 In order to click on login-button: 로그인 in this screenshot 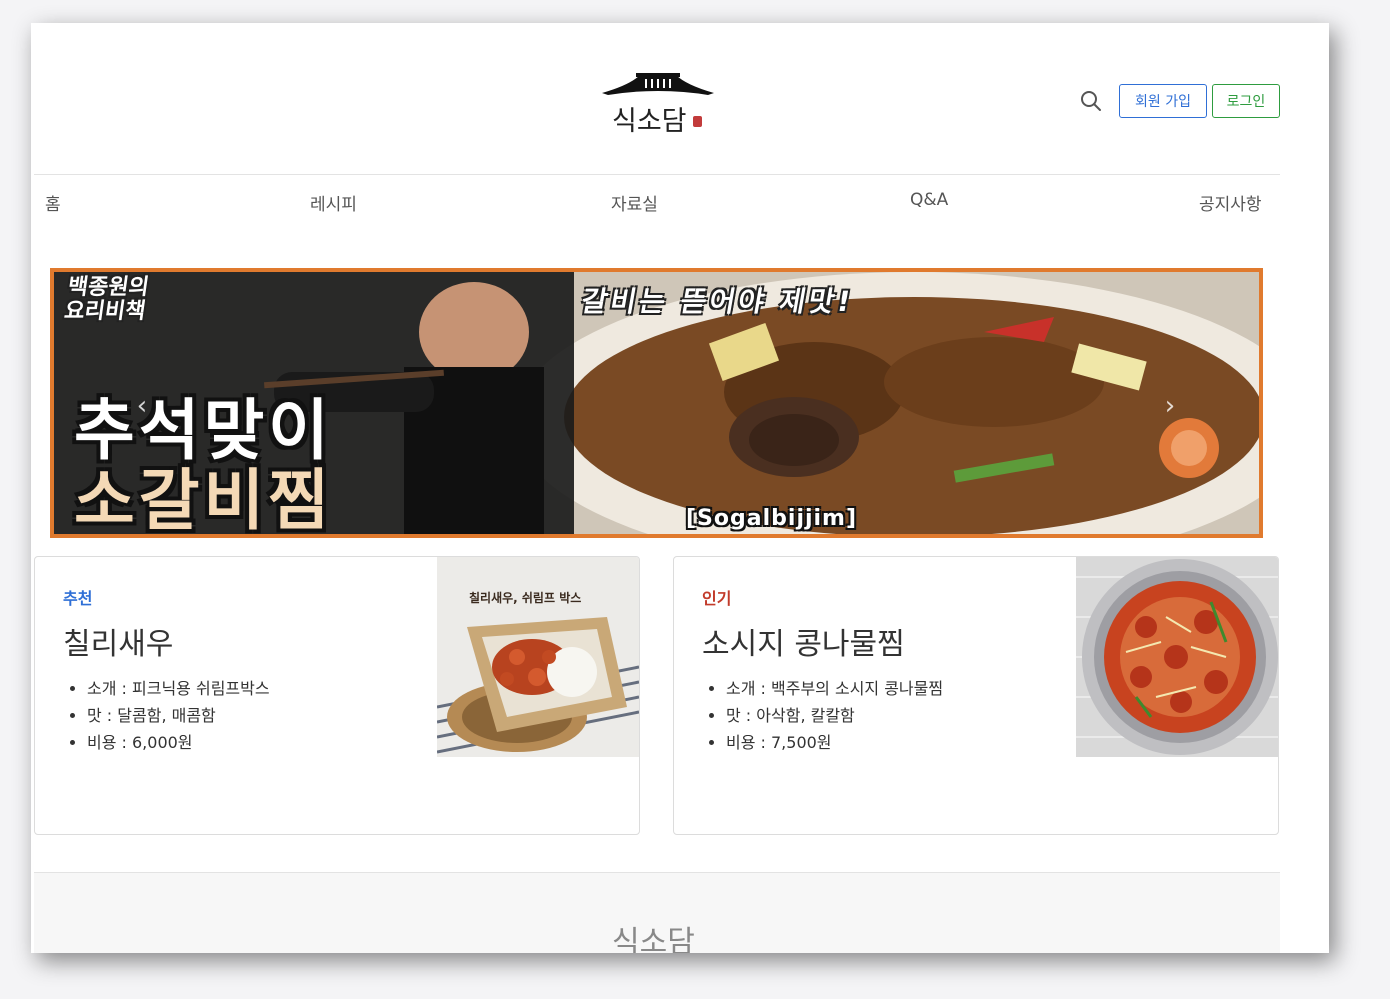, I will do `click(1246, 101)`.